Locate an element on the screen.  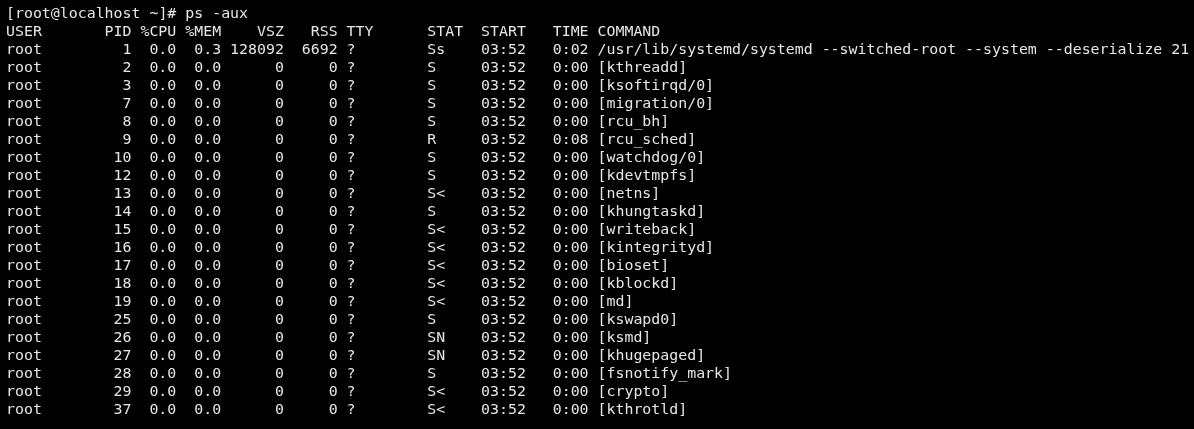
cell-time: 0:02 is located at coordinates (570, 49).